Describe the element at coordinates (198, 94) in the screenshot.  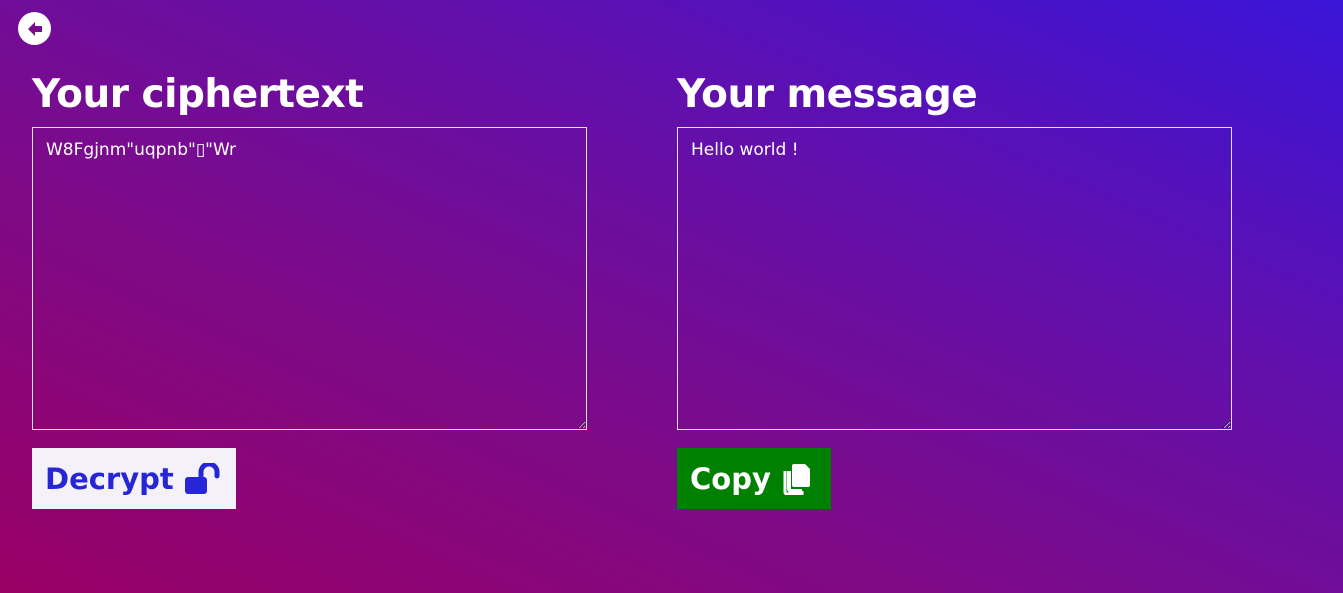
I see `ciphertext-title: Your ciphertext` at that location.